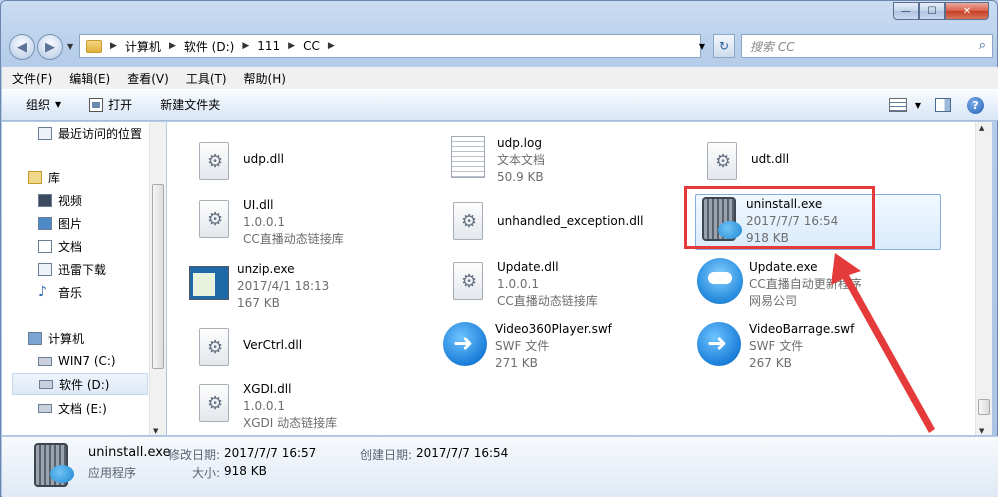 Image resolution: width=998 pixels, height=497 pixels. What do you see at coordinates (386, 455) in the screenshot?
I see `details-created-label: 创建日期:` at bounding box center [386, 455].